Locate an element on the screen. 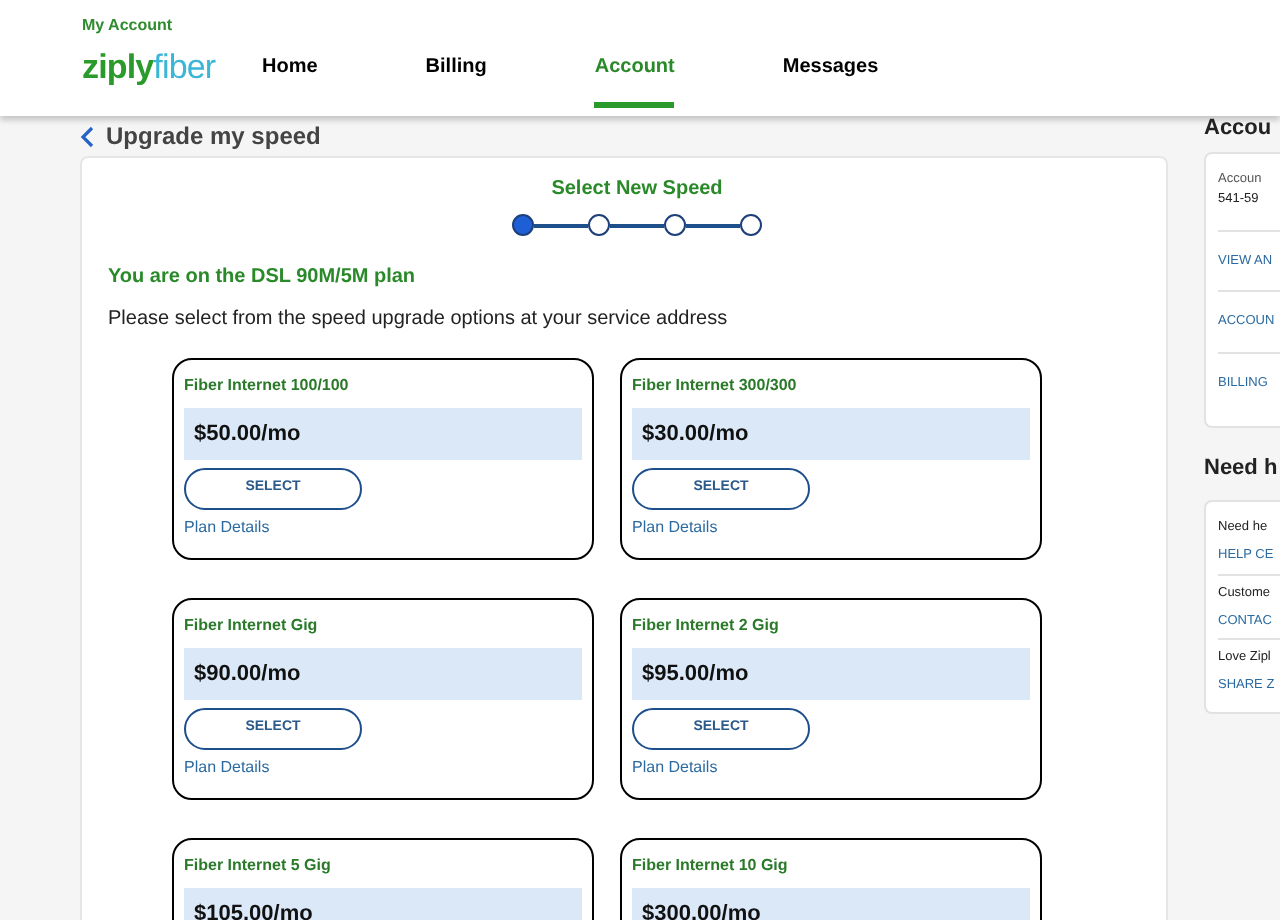 Image resolution: width=1280 pixels, height=920 pixels. plan-price: $50.00/mo is located at coordinates (247, 434).